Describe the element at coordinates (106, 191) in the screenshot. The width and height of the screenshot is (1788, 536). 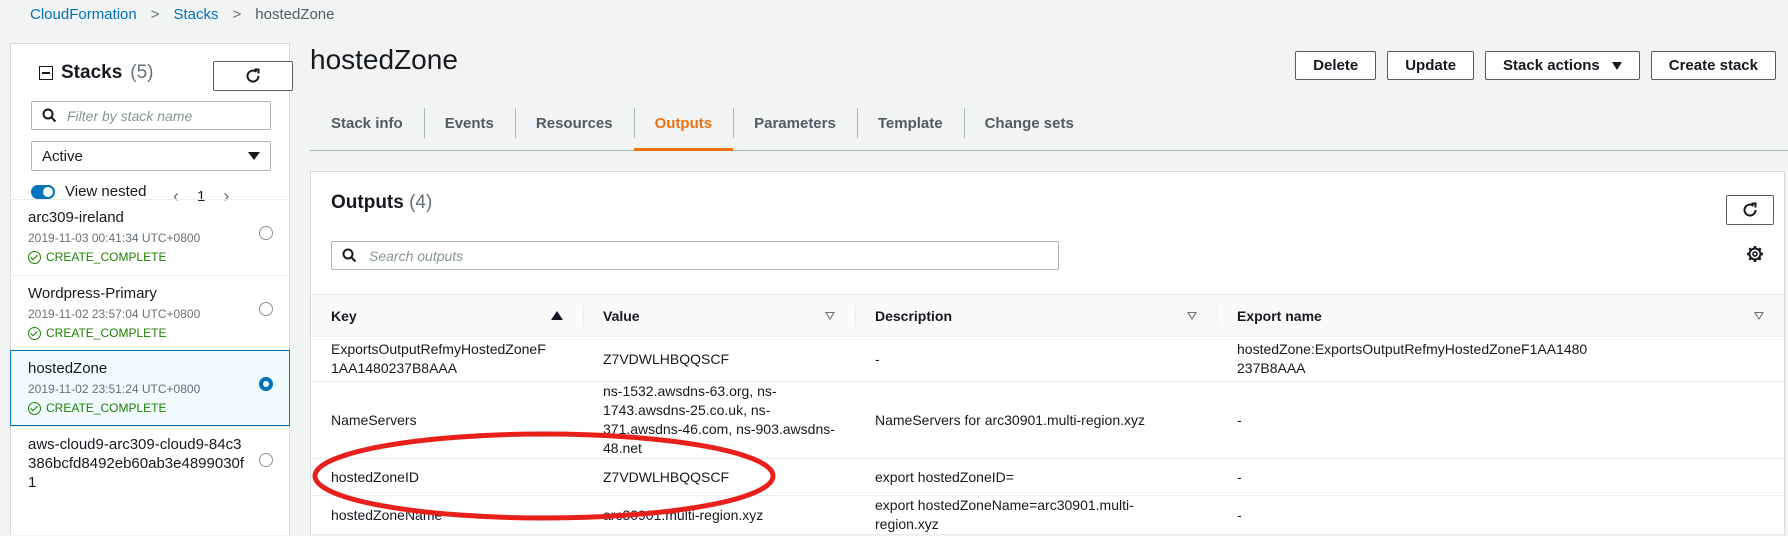
I see `view-nested-label: View nested` at that location.